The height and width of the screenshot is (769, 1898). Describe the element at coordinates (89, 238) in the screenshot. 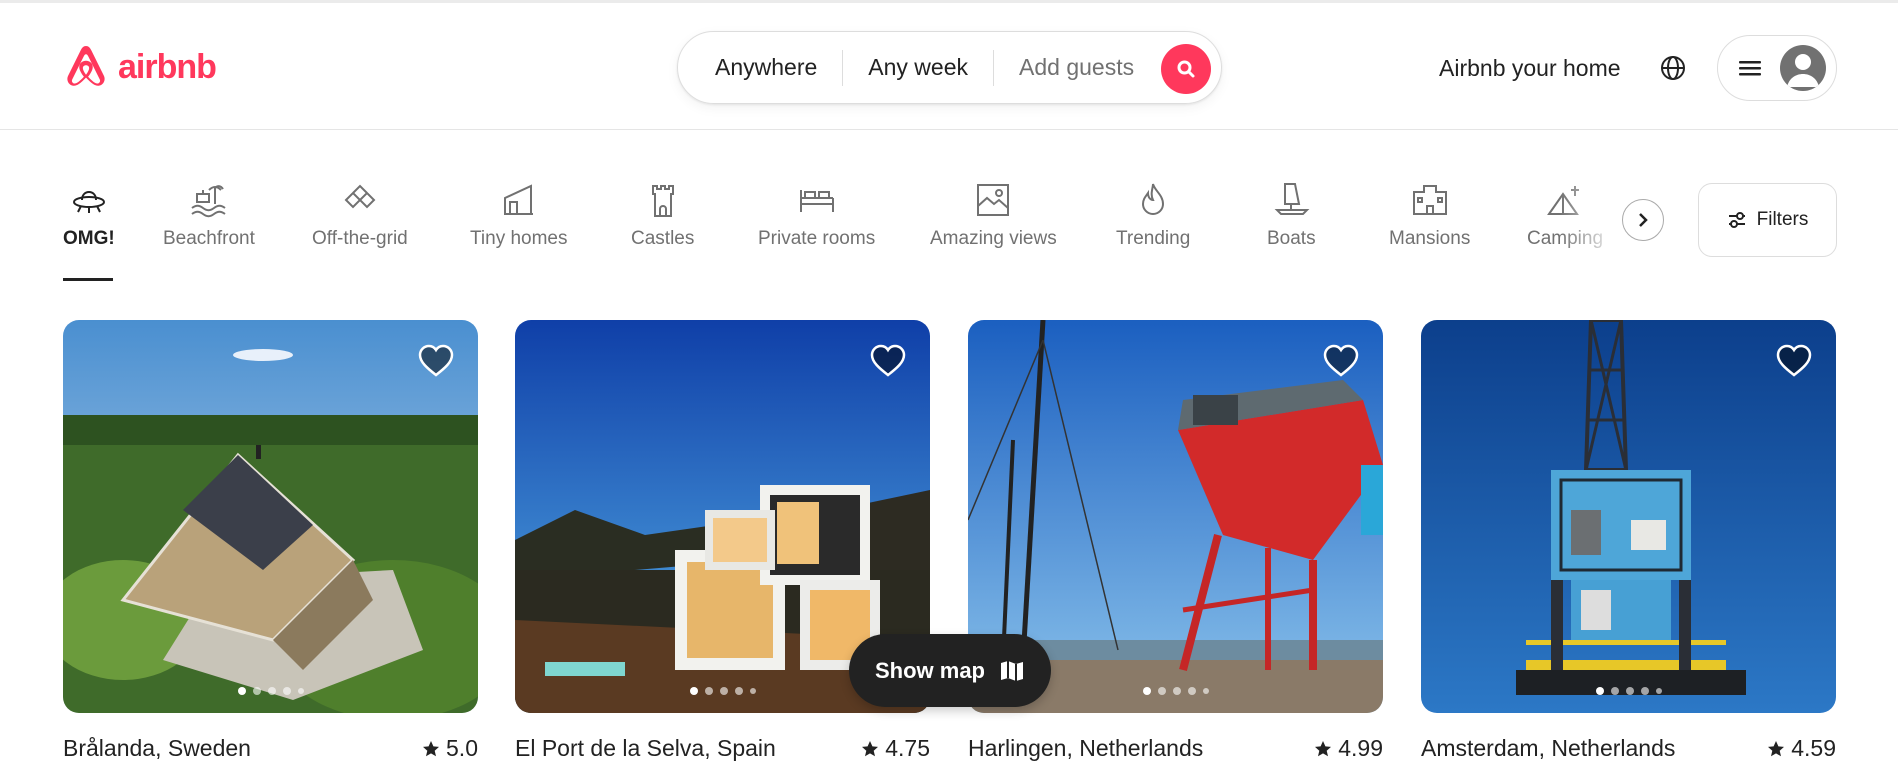

I see `category-label: OMG!` at that location.